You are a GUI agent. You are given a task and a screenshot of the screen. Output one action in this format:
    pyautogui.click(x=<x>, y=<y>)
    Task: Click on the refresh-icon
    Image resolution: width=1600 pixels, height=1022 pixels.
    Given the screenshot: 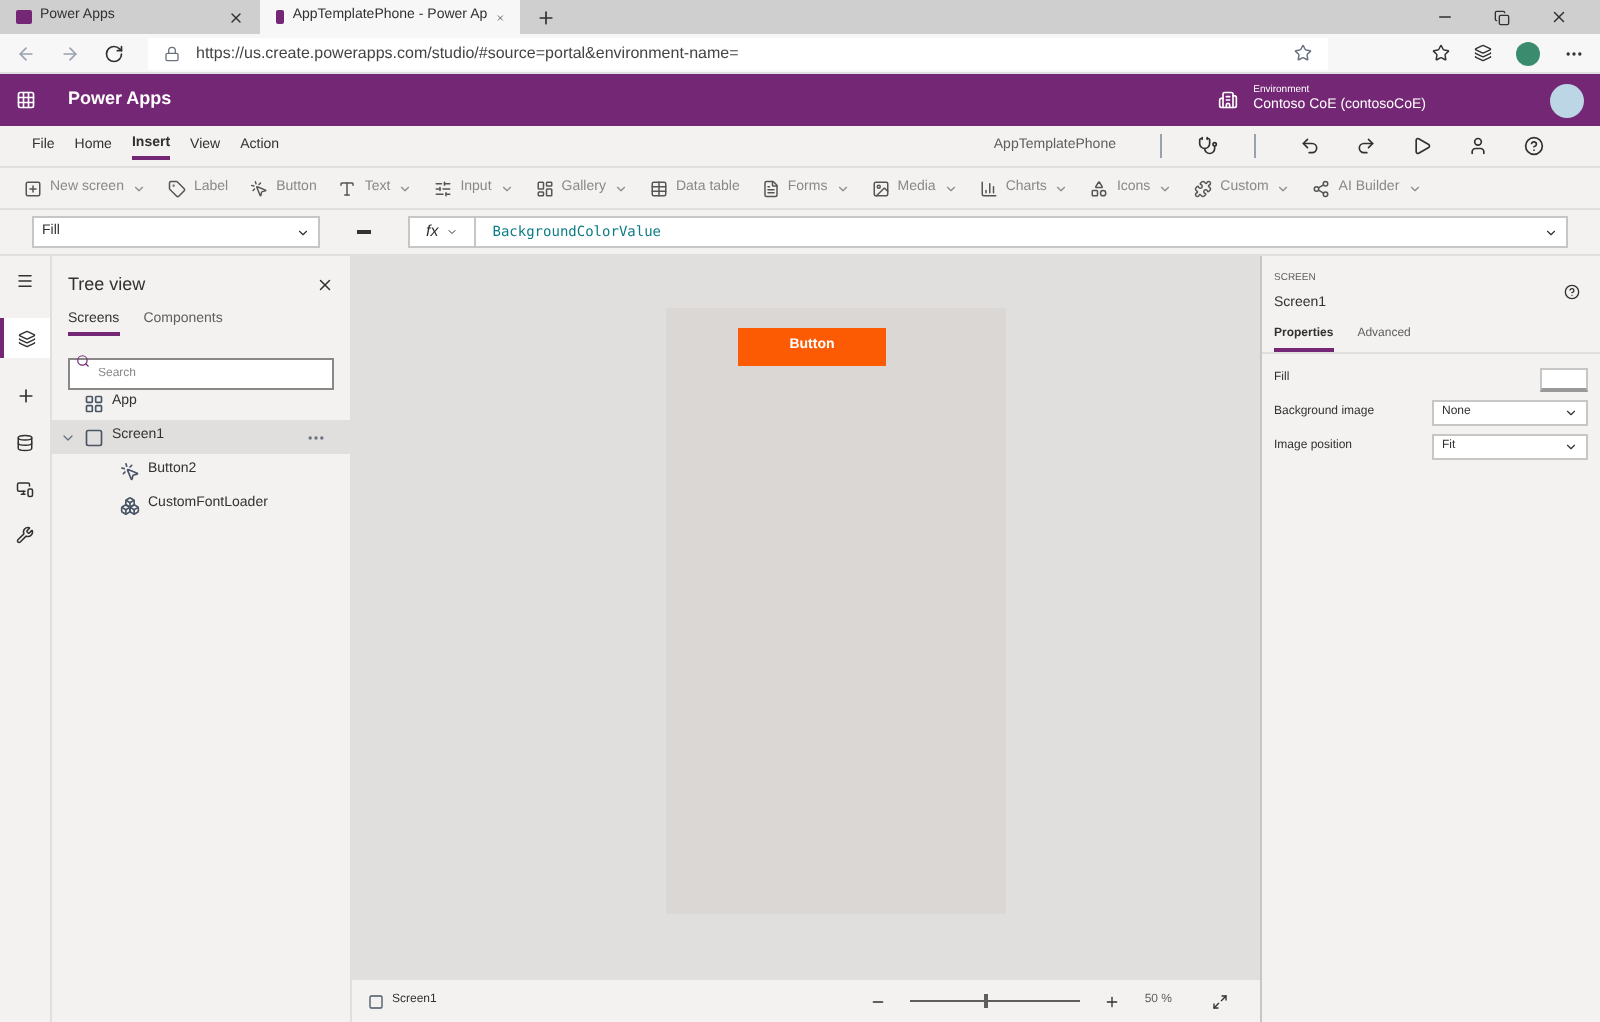 What is the action you would take?
    pyautogui.click(x=114, y=53)
    